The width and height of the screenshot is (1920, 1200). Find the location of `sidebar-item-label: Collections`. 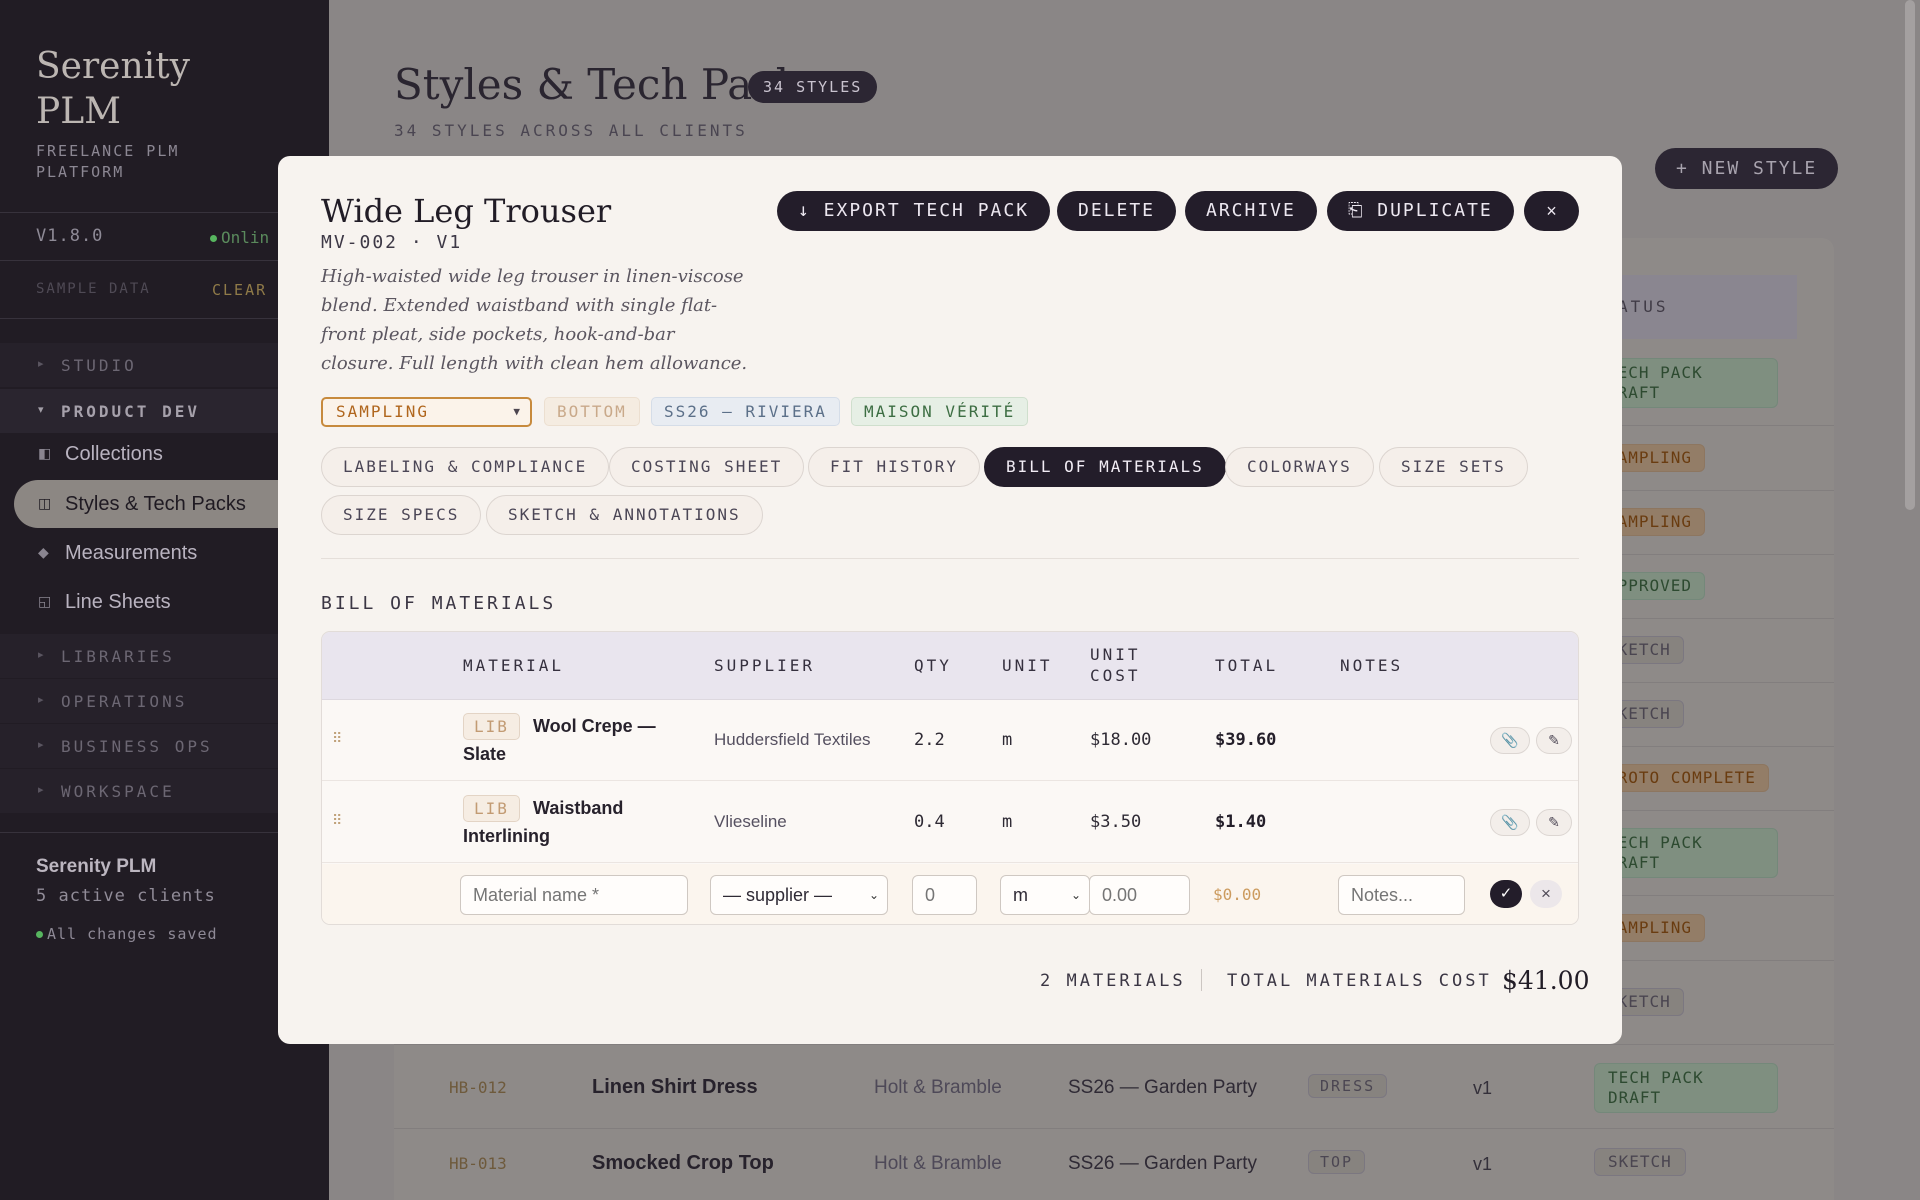

sidebar-item-label: Collections is located at coordinates (114, 454).